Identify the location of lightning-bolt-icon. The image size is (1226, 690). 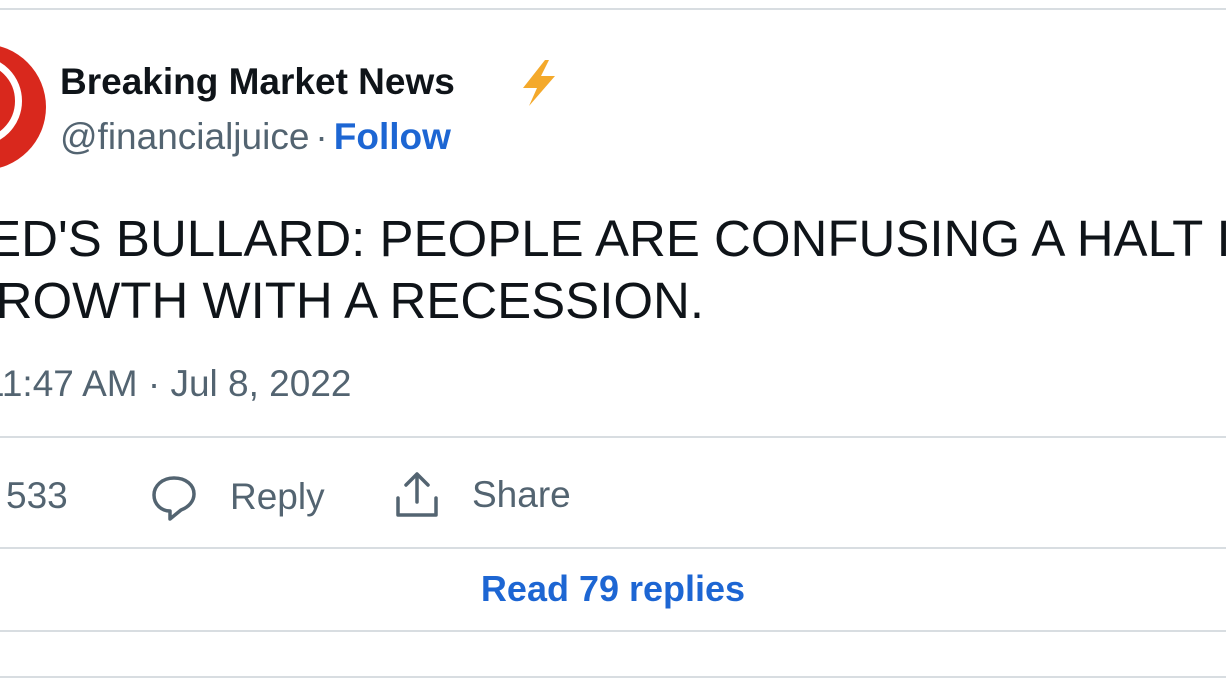
(539, 83).